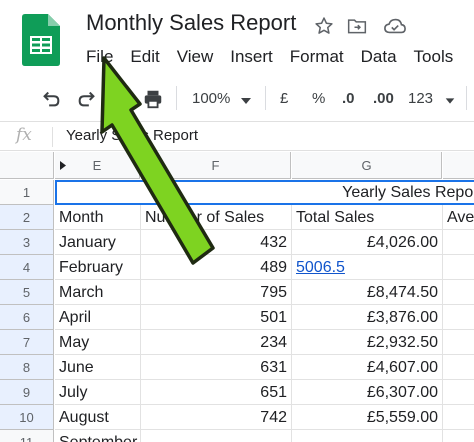 The width and height of the screenshot is (474, 442). What do you see at coordinates (367, 367) in the screenshot?
I see `table-cell-total: £4,607.00` at bounding box center [367, 367].